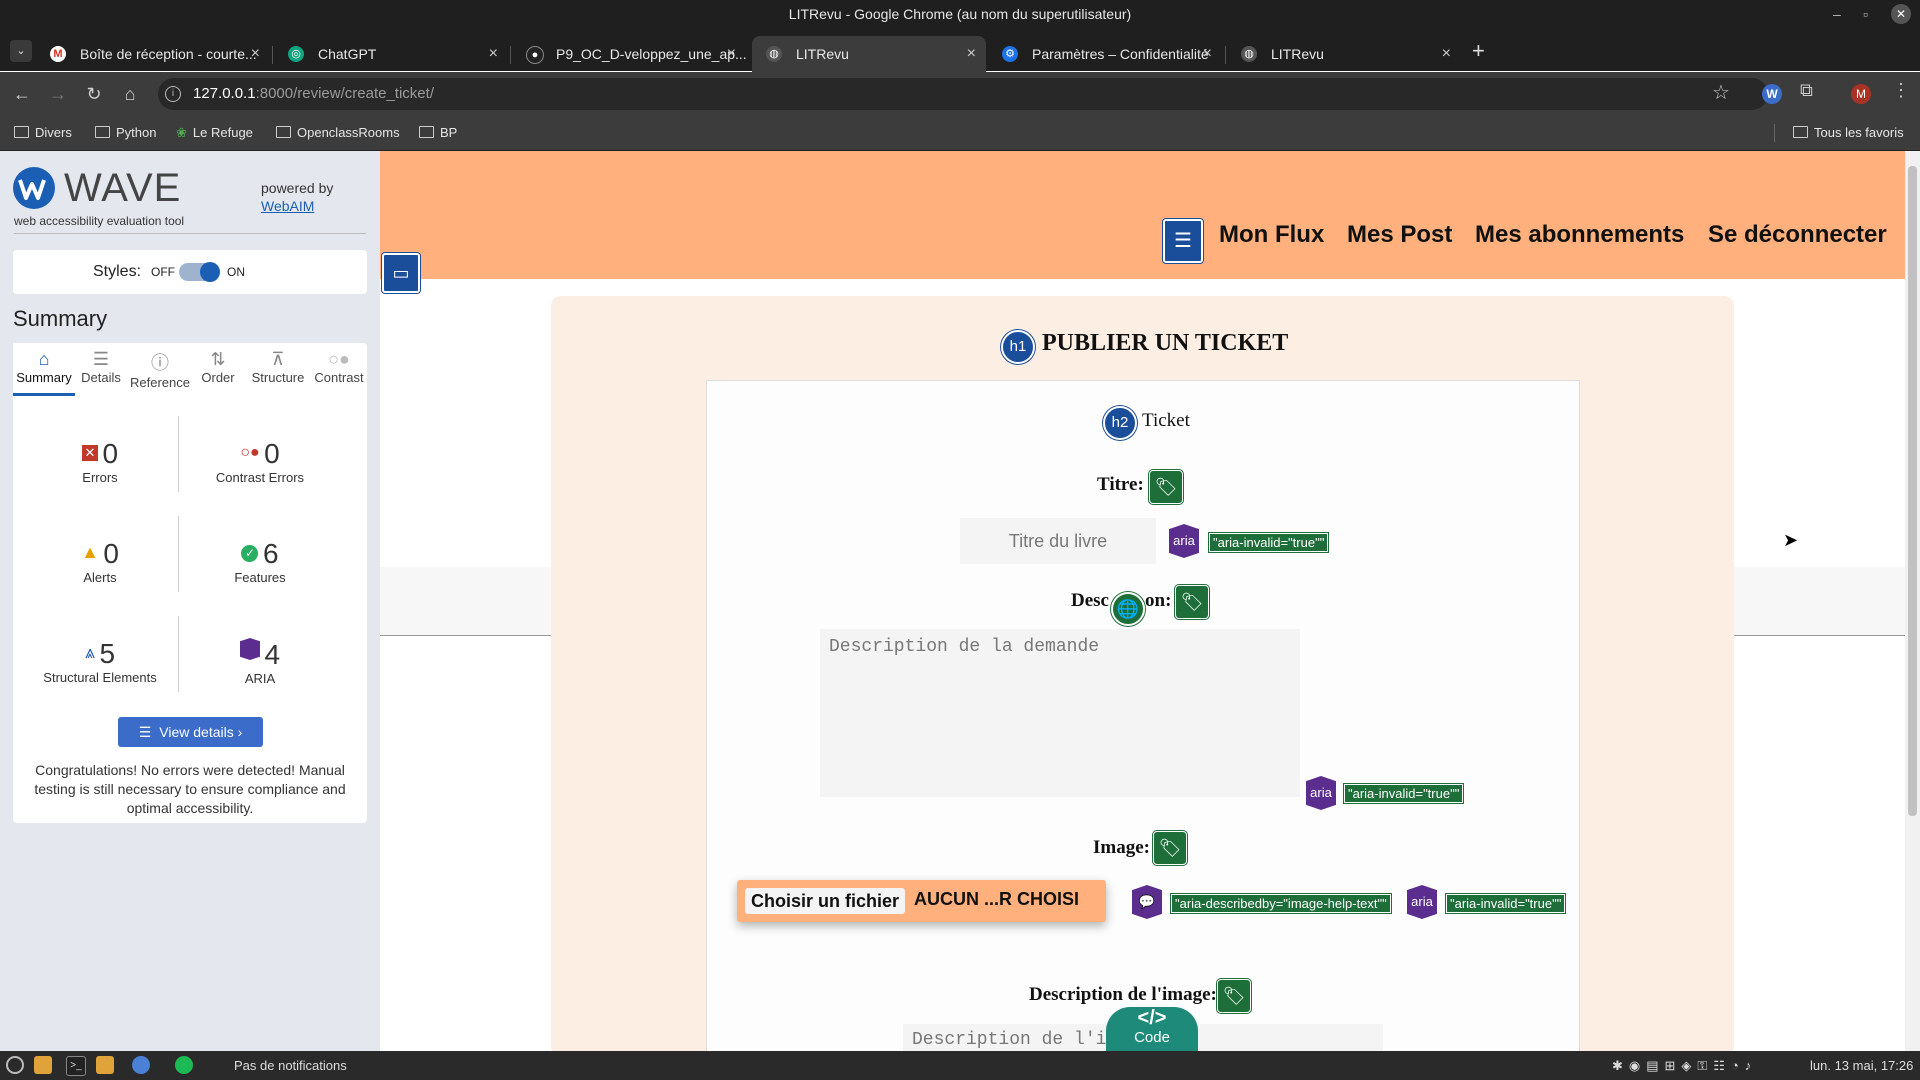 The image size is (1920, 1080). Describe the element at coordinates (76, 1066) in the screenshot. I see `terminal-icon: >_` at that location.